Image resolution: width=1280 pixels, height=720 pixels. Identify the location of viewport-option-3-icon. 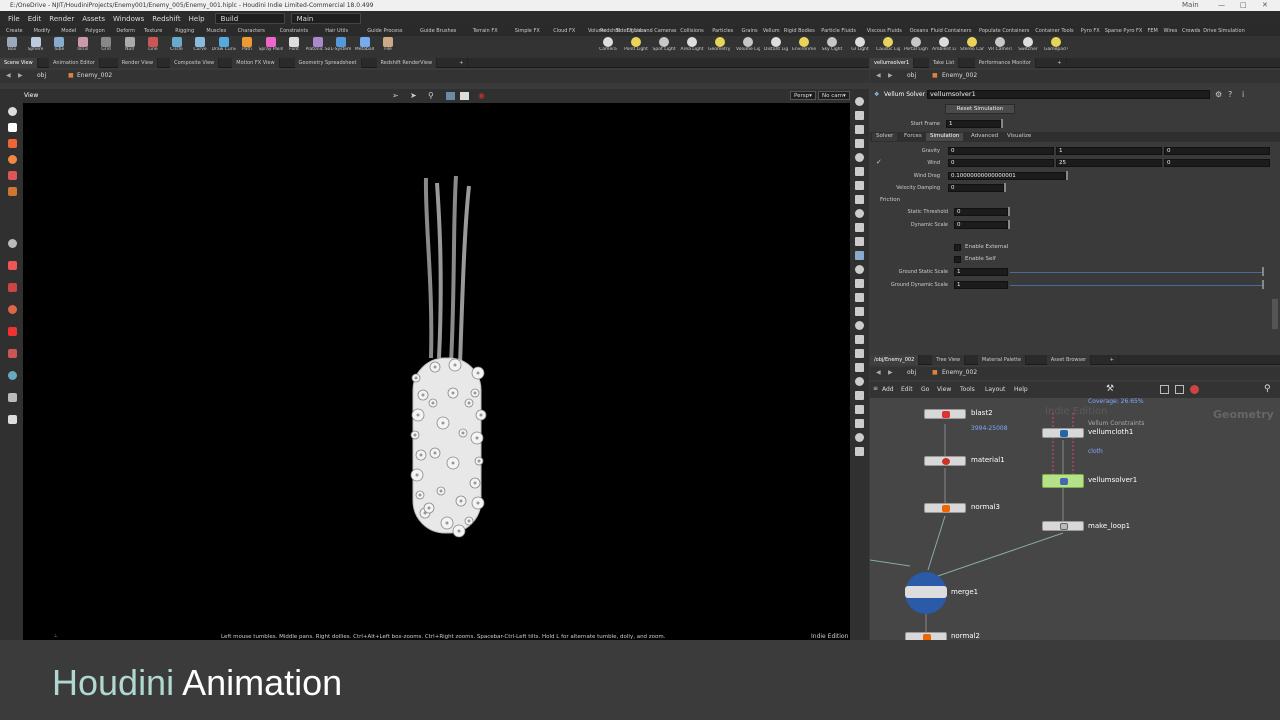
(859, 129).